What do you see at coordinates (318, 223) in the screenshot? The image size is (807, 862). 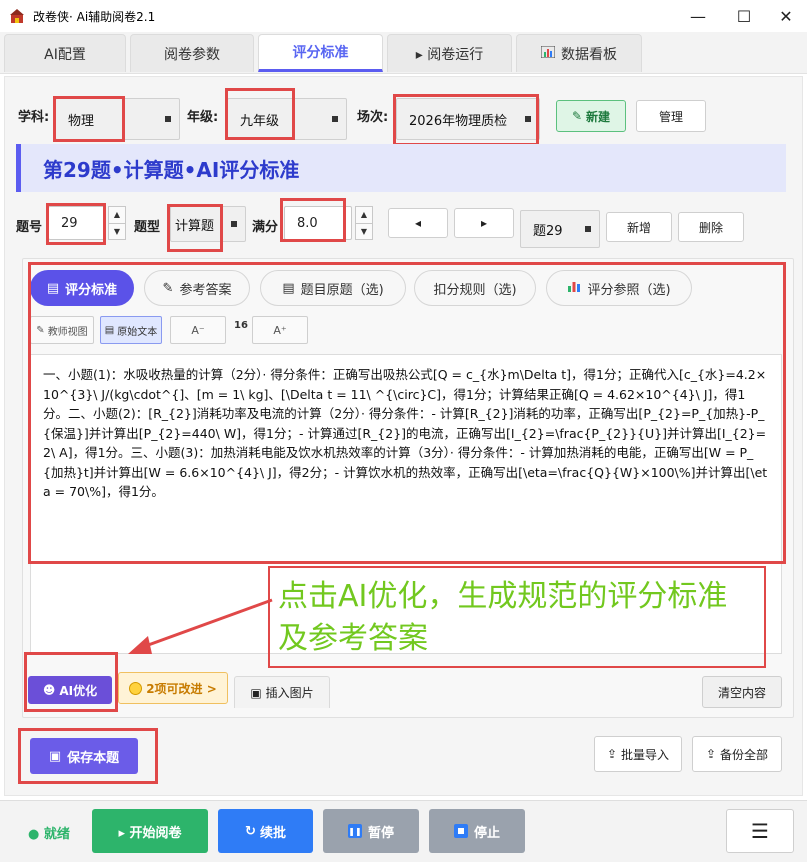 I see `full-score-input: 8.0` at bounding box center [318, 223].